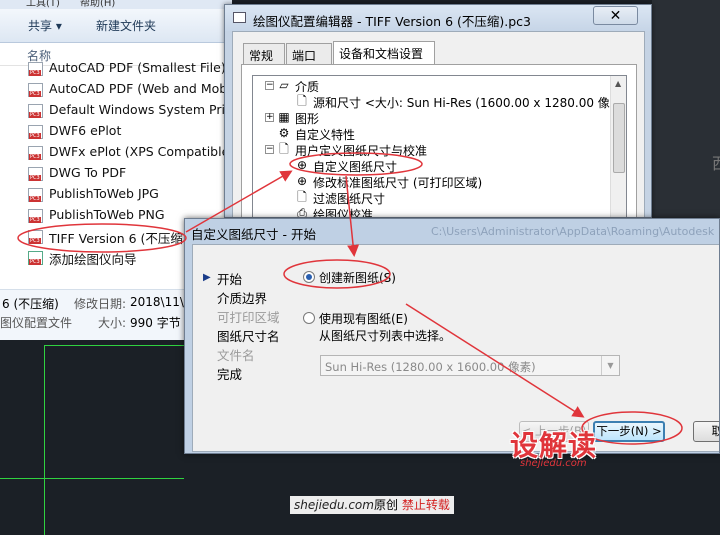  I want to click on scrollbar-thumb, so click(619, 138).